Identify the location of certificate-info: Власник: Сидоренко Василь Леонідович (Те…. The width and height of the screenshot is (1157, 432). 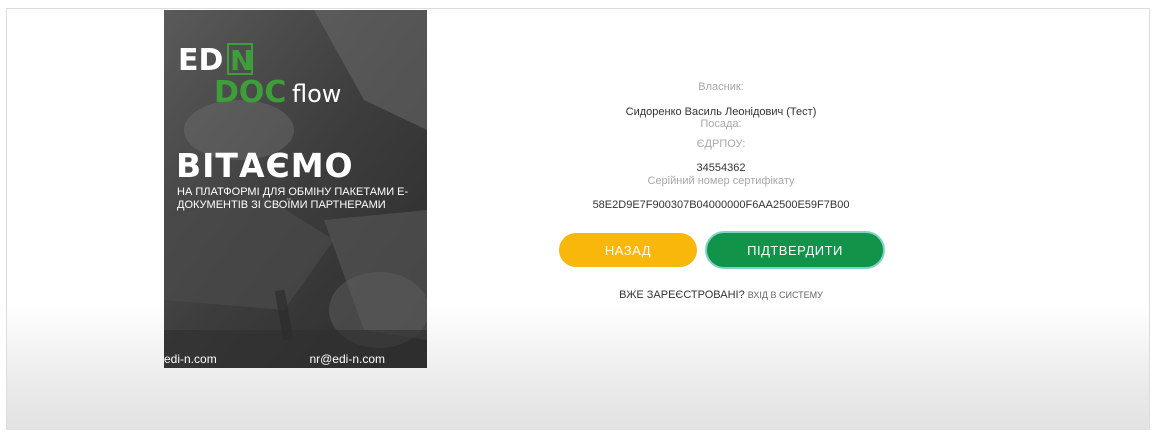
(721, 146).